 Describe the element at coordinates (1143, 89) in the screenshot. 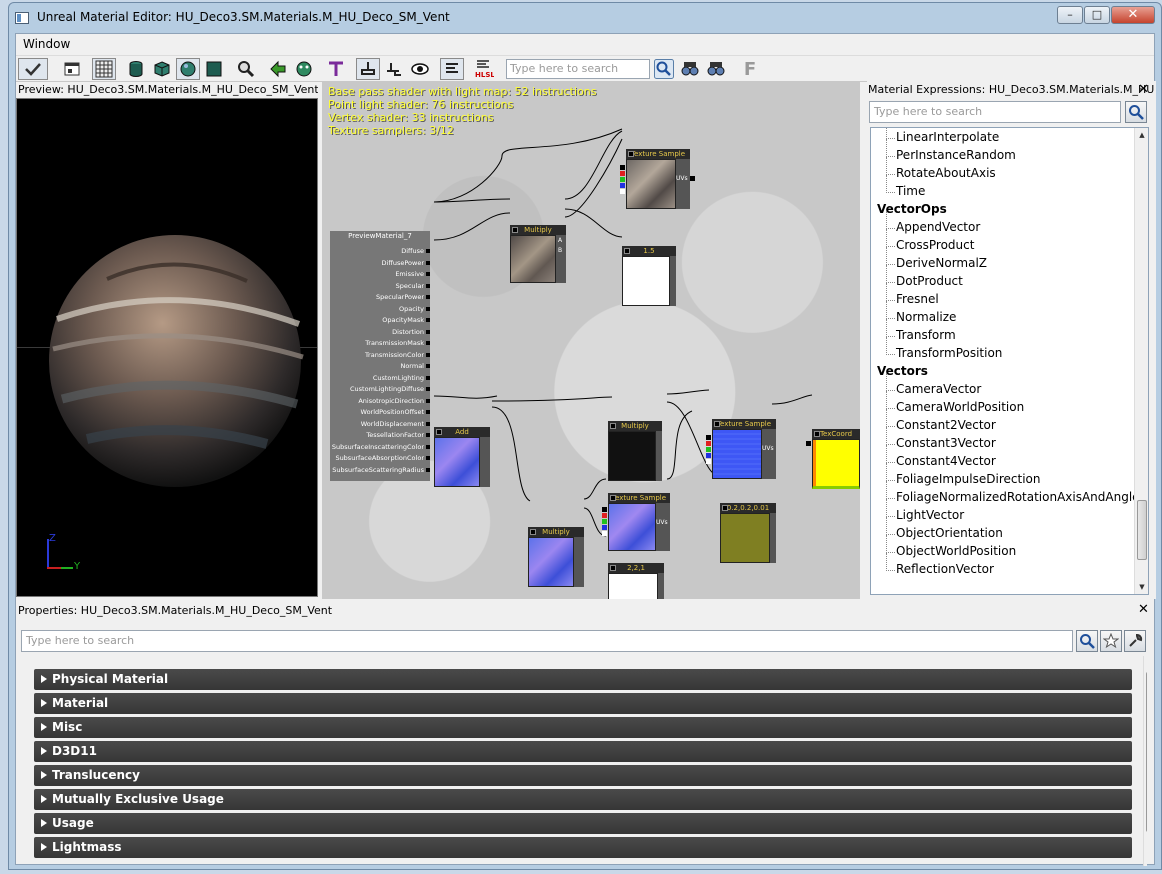

I see `expressions-close-icon: ✕` at that location.